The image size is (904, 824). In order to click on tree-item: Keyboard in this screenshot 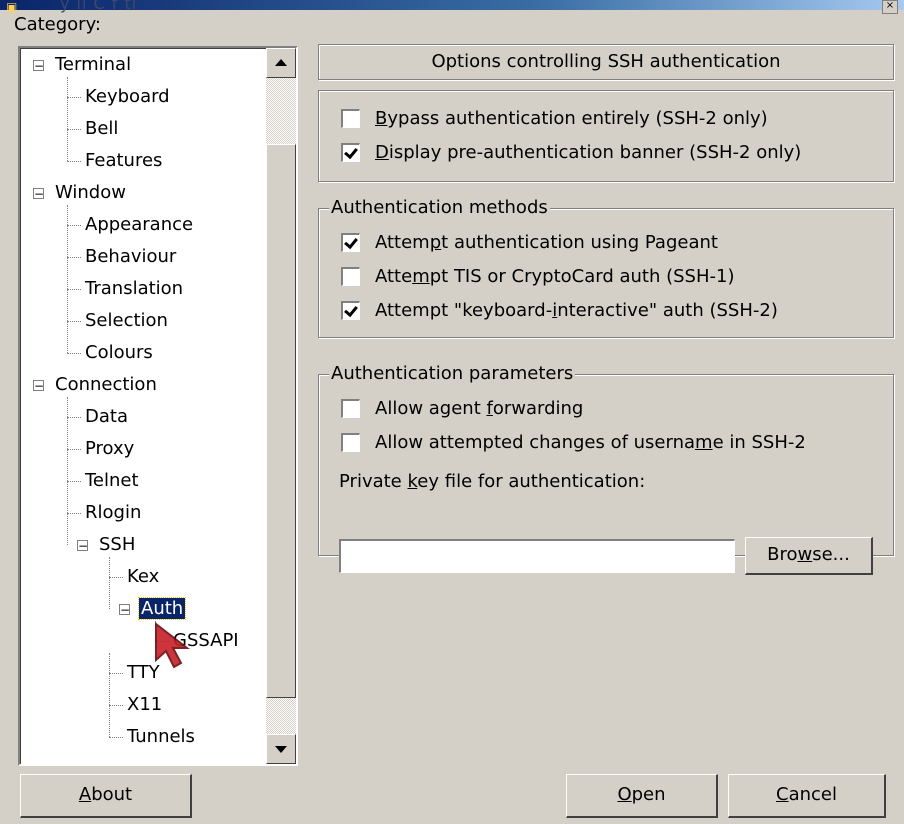, I will do `click(127, 97)`.